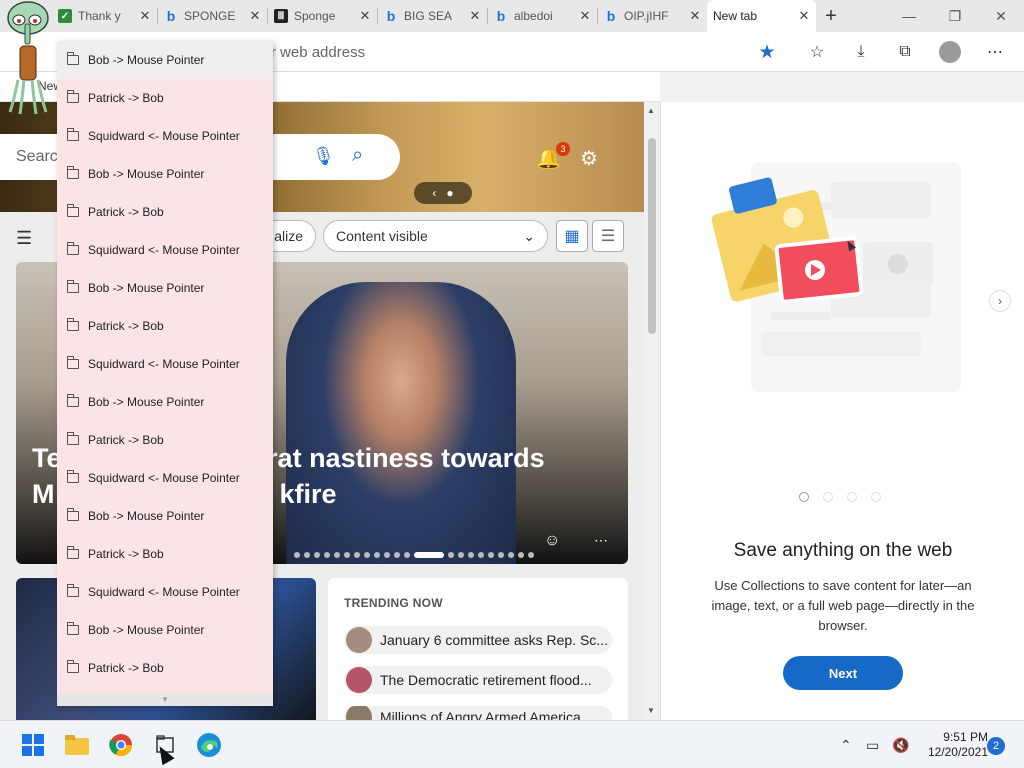 Image resolution: width=1024 pixels, height=768 pixels. What do you see at coordinates (382, 236) in the screenshot?
I see `dropdown-label: Content visible` at bounding box center [382, 236].